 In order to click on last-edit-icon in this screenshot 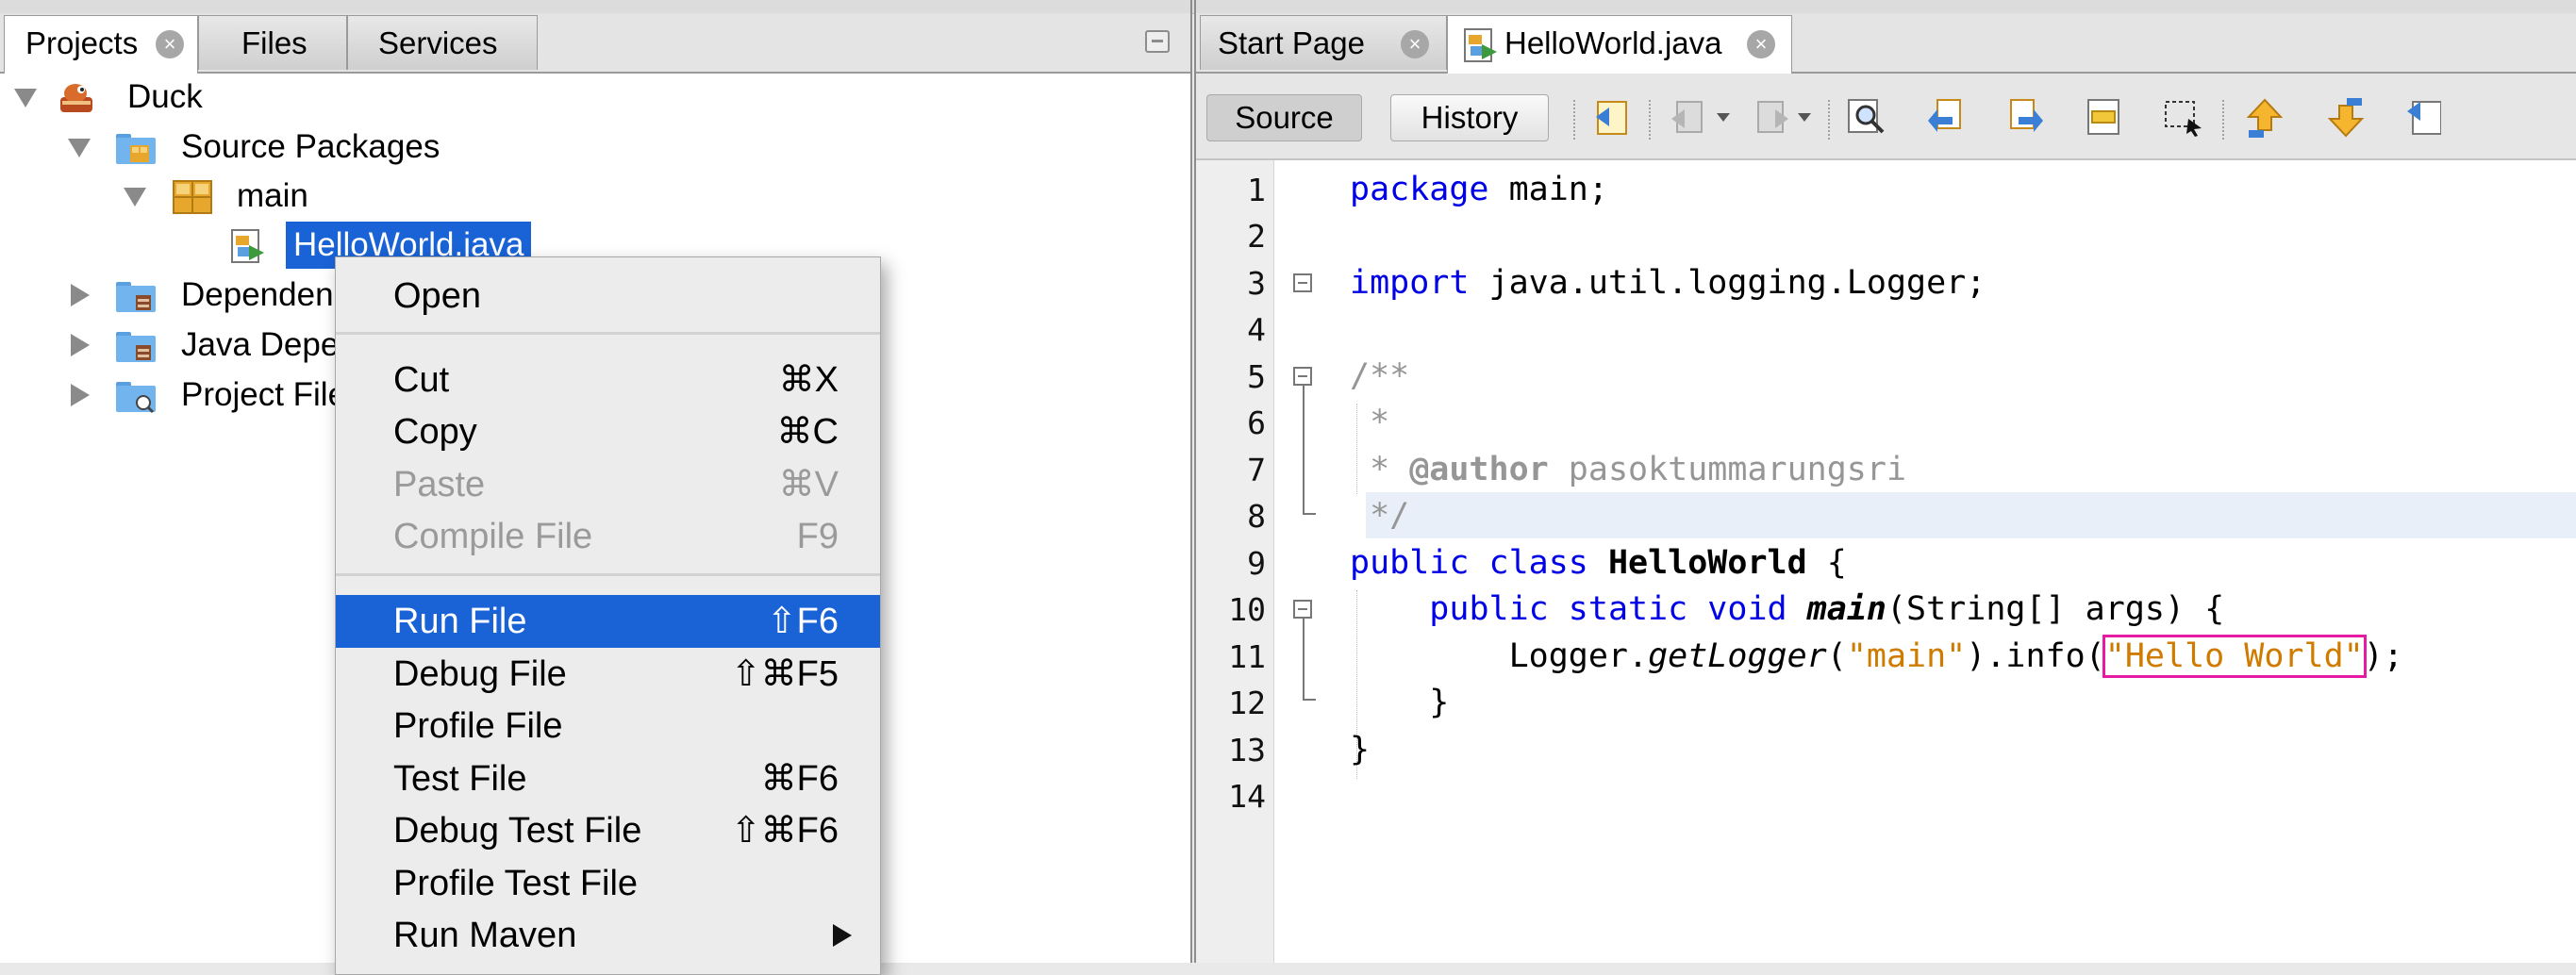, I will do `click(1612, 118)`.